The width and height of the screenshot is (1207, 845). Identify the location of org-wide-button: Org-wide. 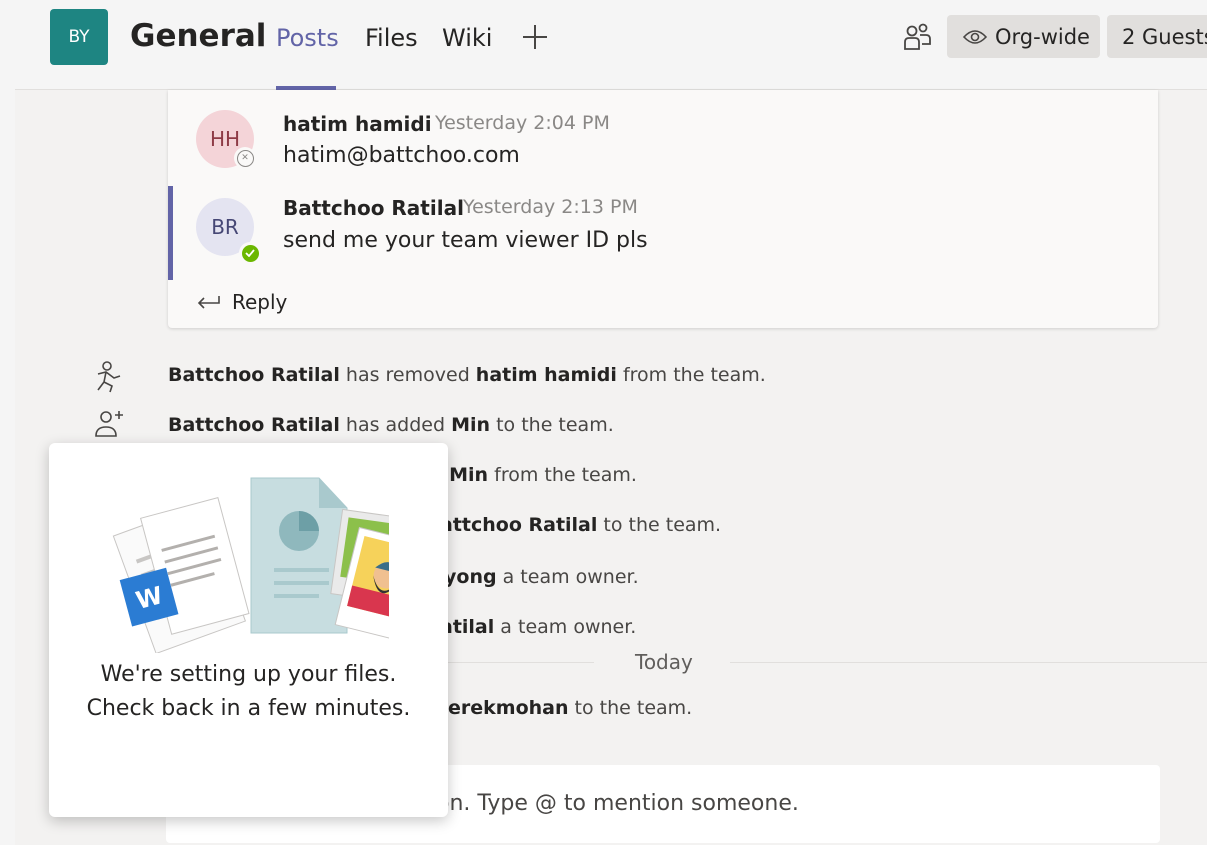
(1023, 36).